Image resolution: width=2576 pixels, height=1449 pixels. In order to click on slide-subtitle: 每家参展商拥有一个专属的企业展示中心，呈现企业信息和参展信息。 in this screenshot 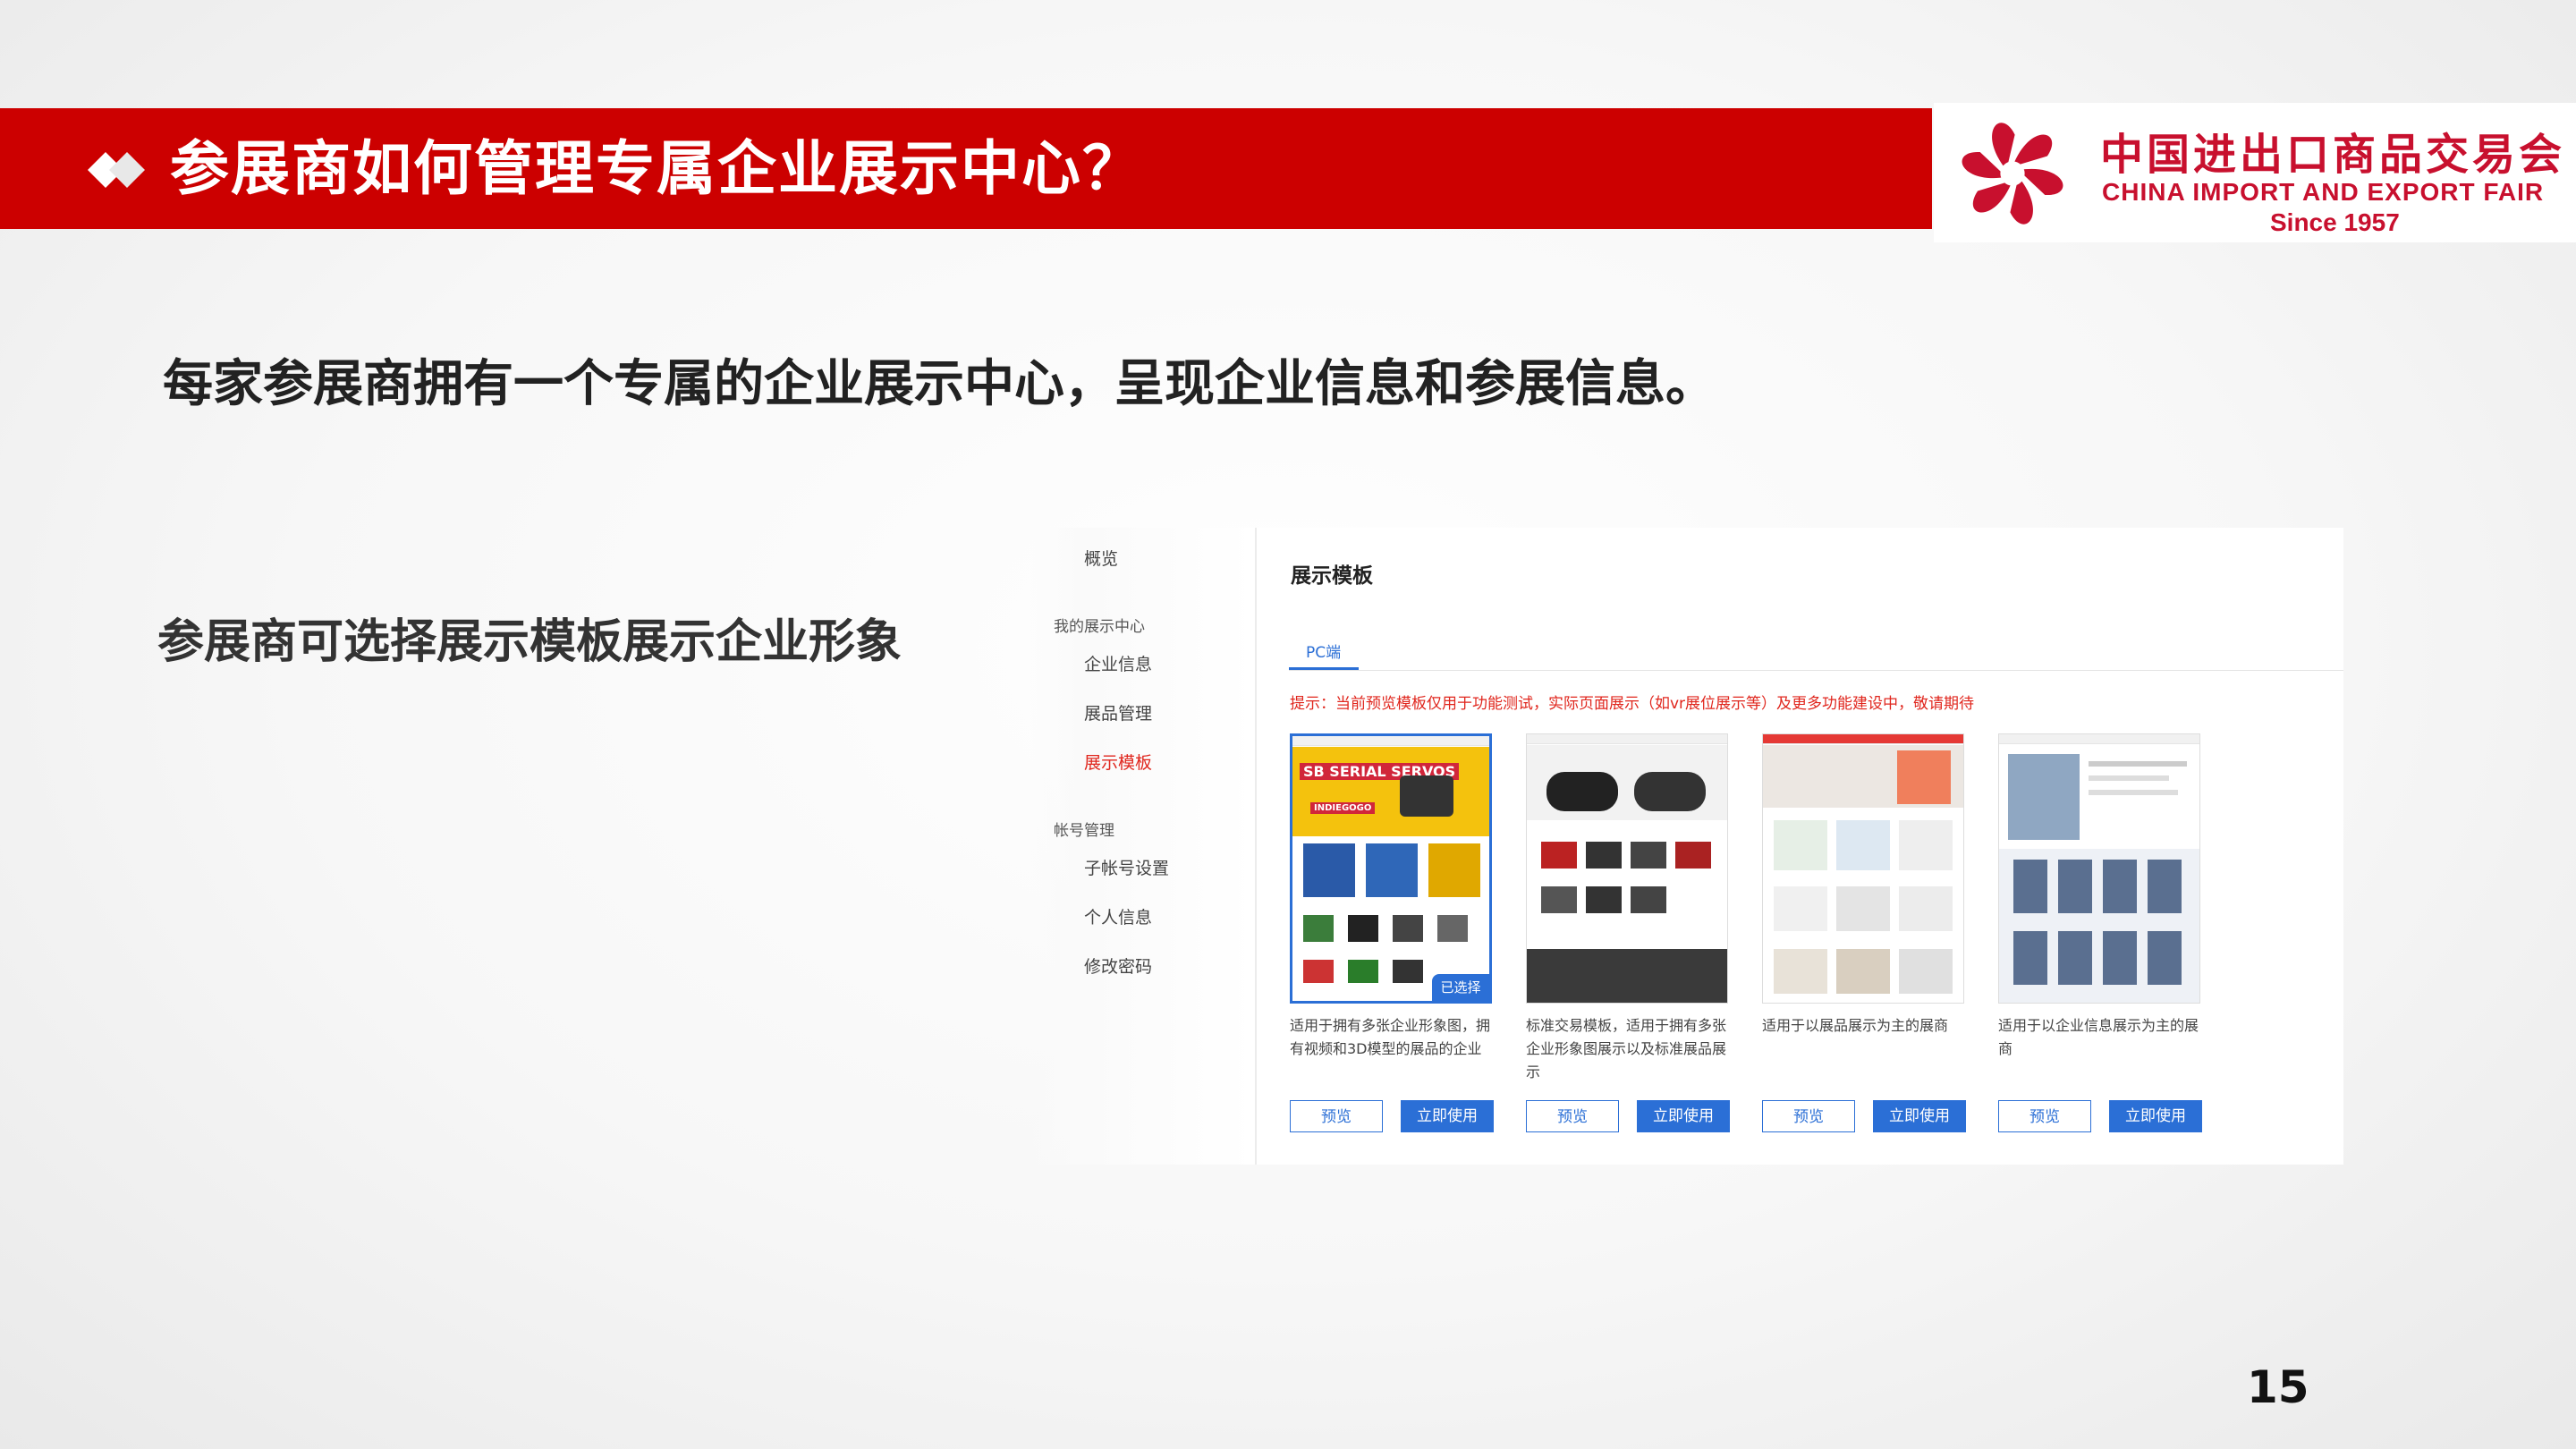, I will do `click(939, 384)`.